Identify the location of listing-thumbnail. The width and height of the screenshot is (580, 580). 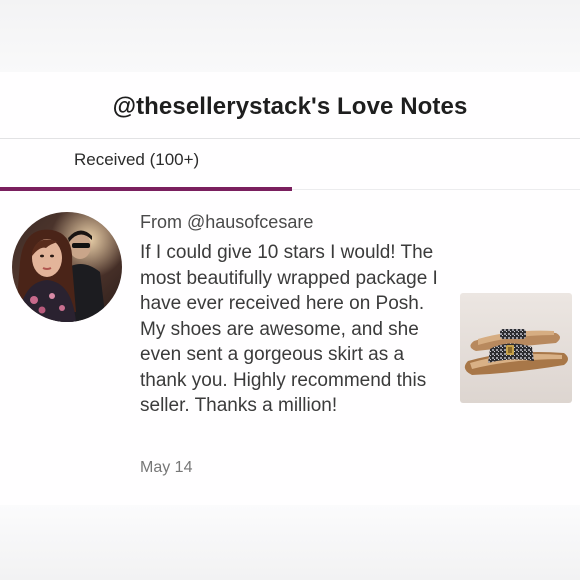
(516, 348).